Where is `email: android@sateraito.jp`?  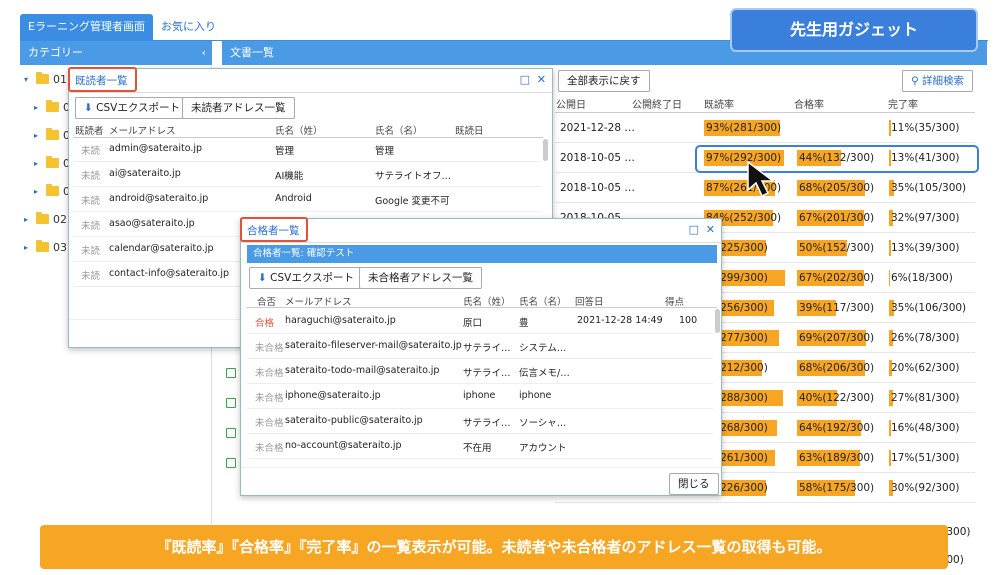 email: android@sateraito.jp is located at coordinates (159, 198).